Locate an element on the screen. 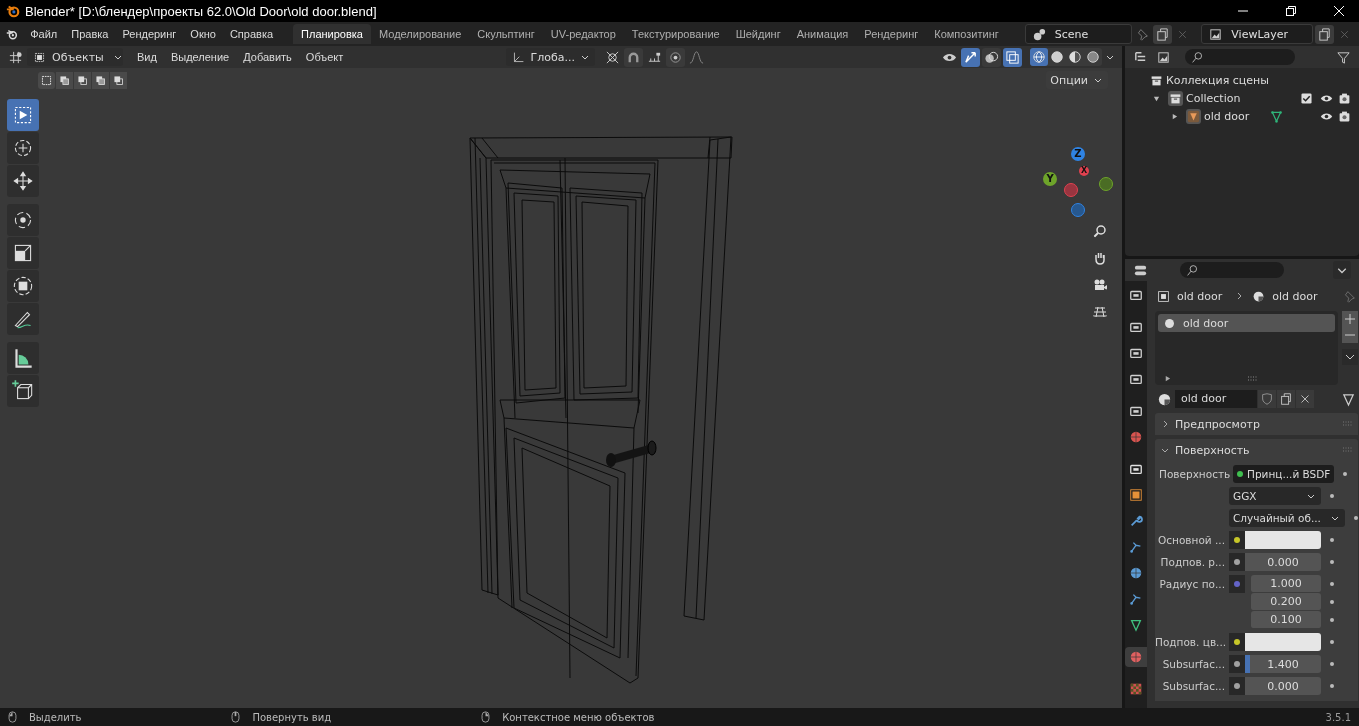 The height and width of the screenshot is (726, 1359). outliner-item: Collection is located at coordinates (1213, 98).